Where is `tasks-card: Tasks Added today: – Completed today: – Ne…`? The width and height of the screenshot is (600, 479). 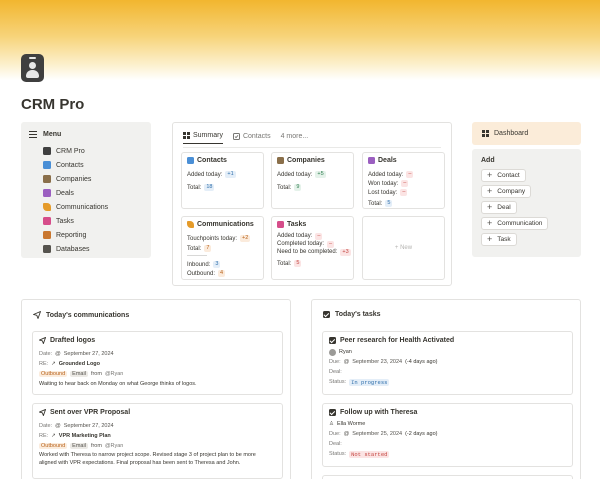
tasks-card: Tasks Added today: – Completed today: – Ne… is located at coordinates (312, 248).